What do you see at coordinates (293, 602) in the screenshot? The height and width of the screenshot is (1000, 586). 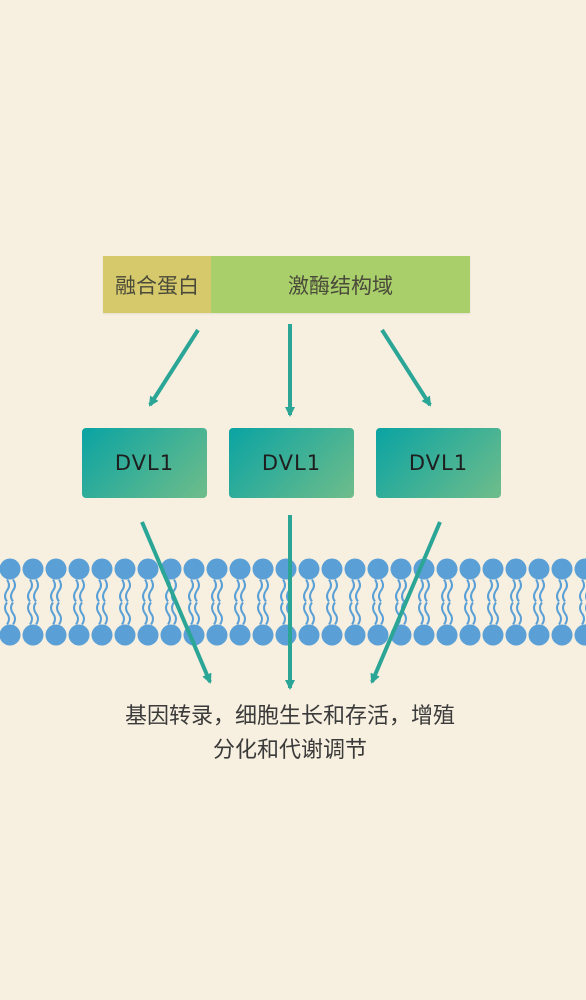 I see `cell-membrane-bilayer` at bounding box center [293, 602].